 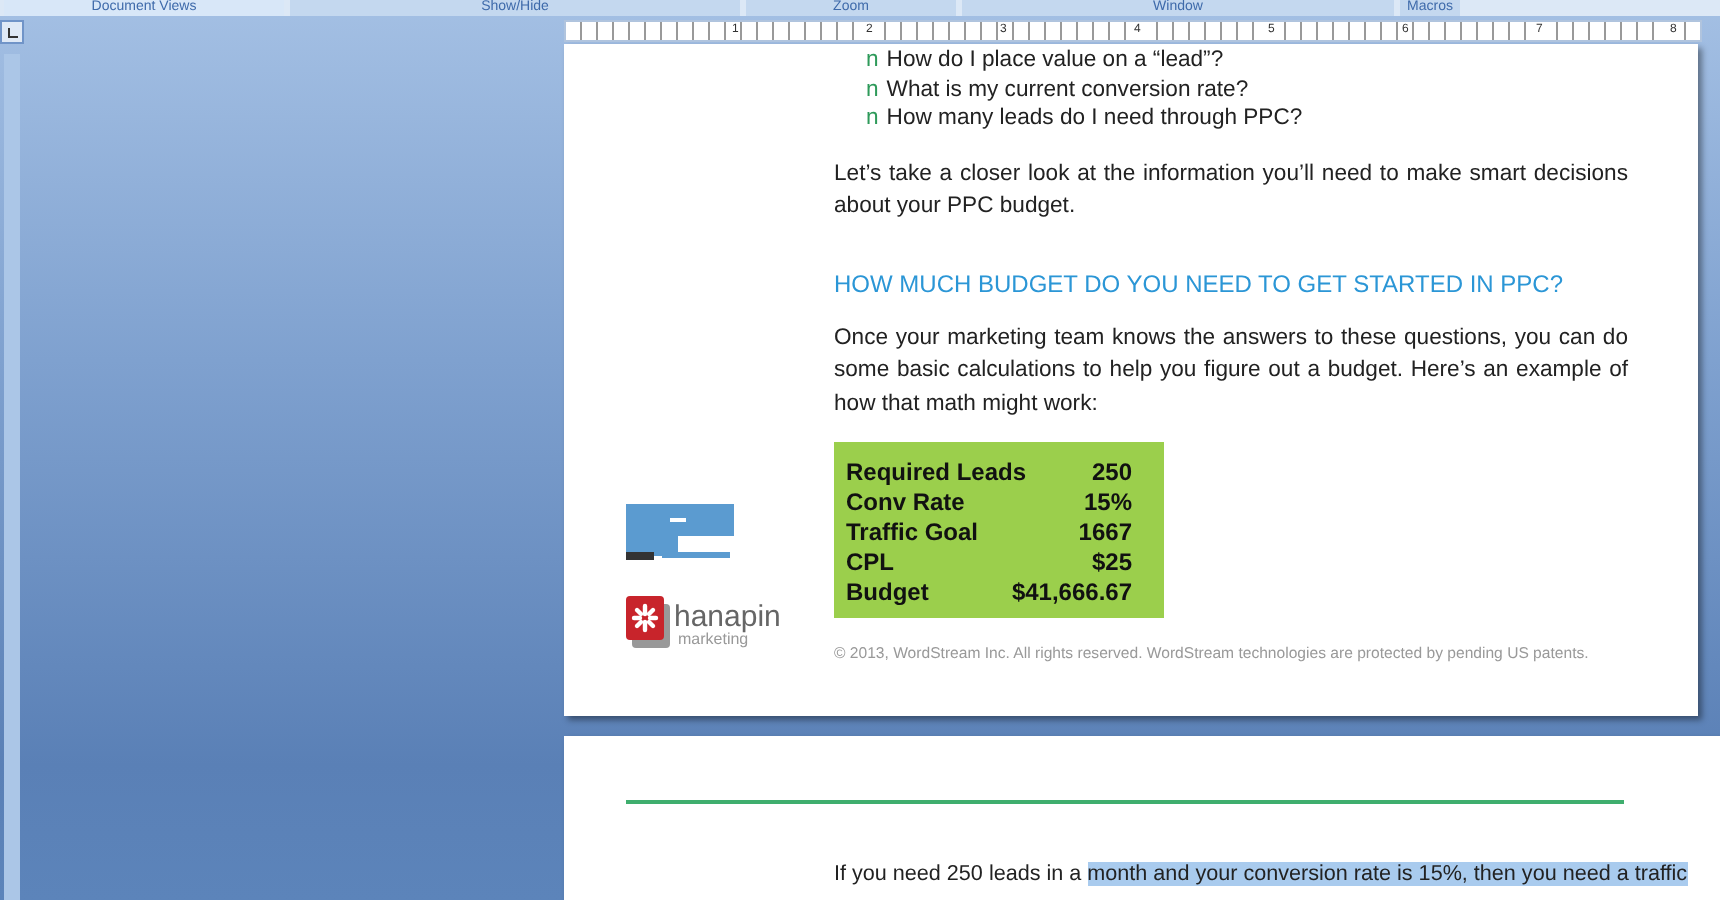 I want to click on row-label: Required Leads, so click(x=936, y=473).